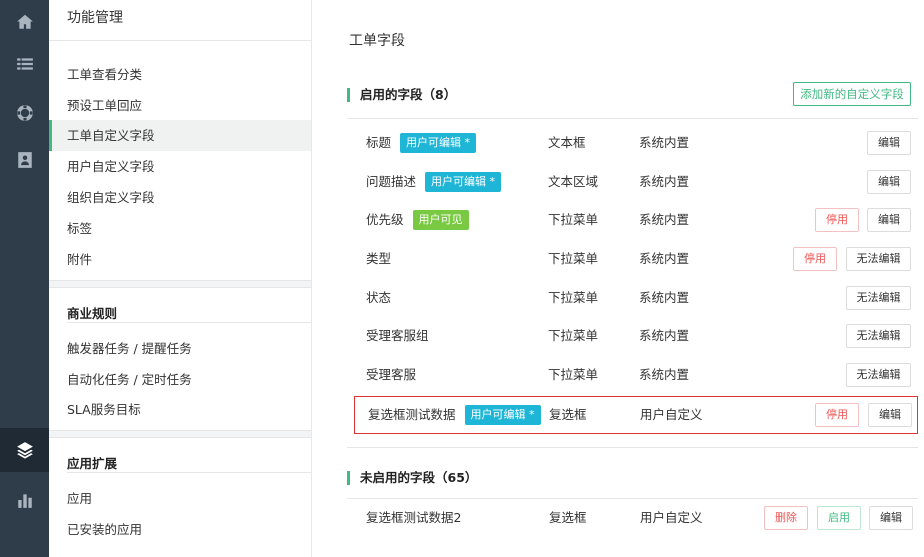 The width and height of the screenshot is (924, 557). I want to click on enabled-fields-heading: 启用的字段（8）, so click(401, 95).